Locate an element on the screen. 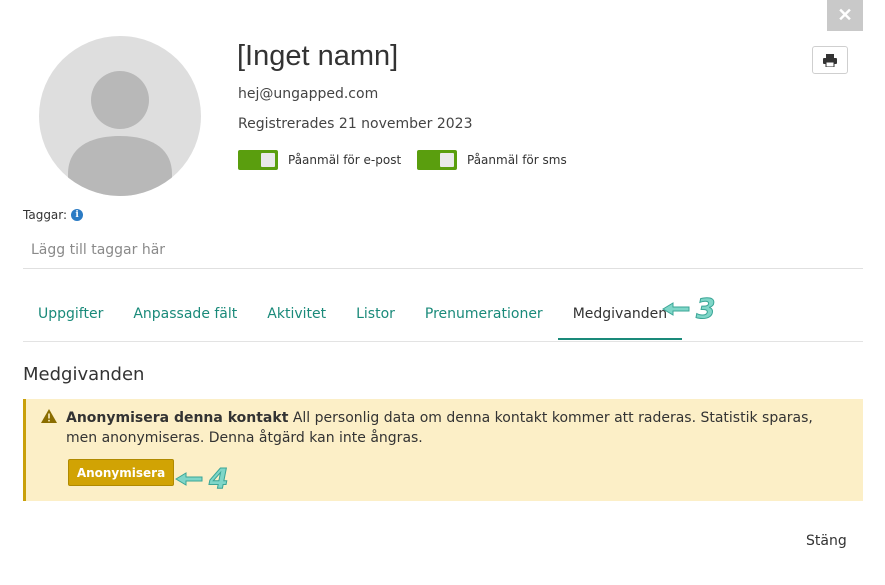  tags-label-row: Taggar: i is located at coordinates (53, 215).